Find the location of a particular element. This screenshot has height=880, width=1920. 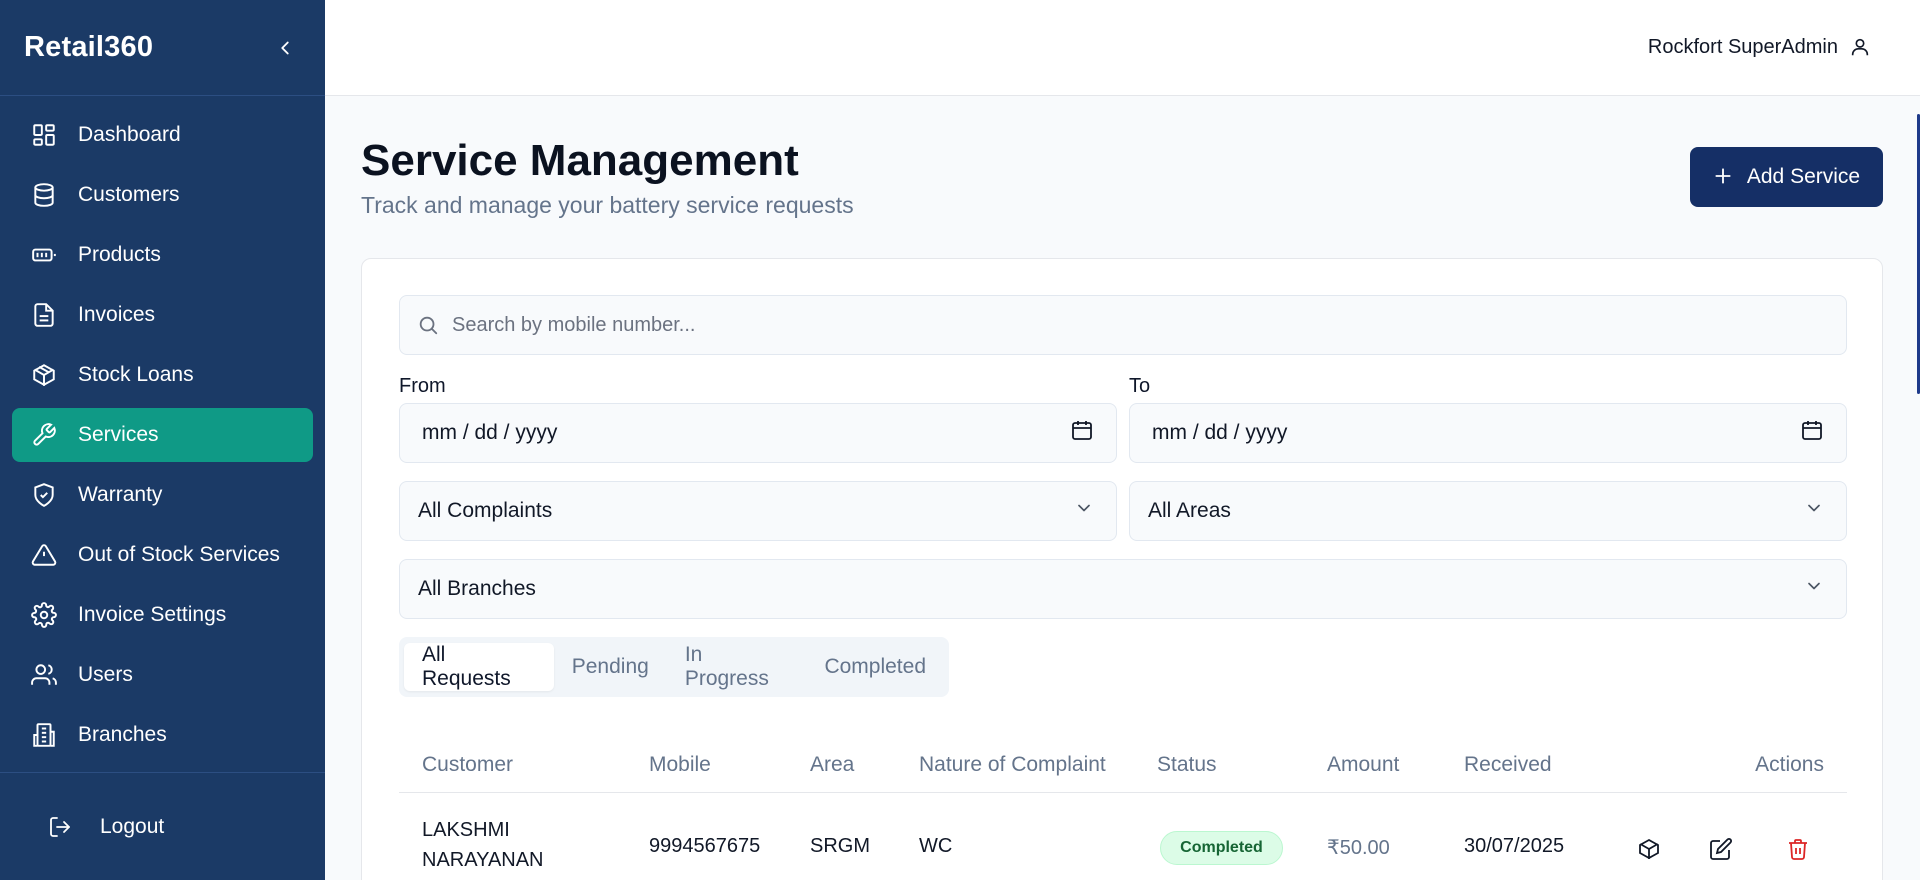

tab-pending: Pending is located at coordinates (610, 667).